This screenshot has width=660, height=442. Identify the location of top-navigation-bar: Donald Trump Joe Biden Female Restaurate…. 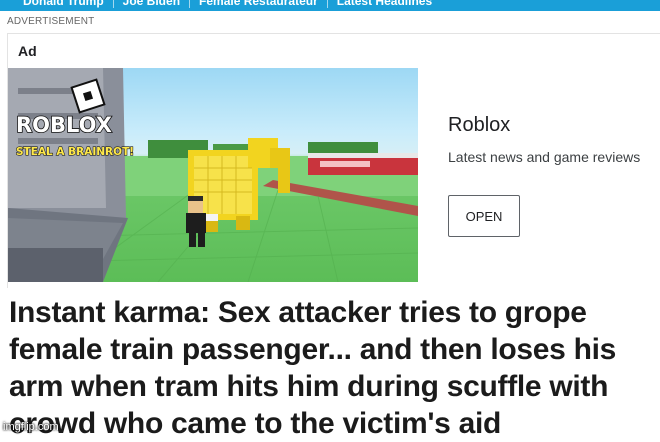
(330, 5).